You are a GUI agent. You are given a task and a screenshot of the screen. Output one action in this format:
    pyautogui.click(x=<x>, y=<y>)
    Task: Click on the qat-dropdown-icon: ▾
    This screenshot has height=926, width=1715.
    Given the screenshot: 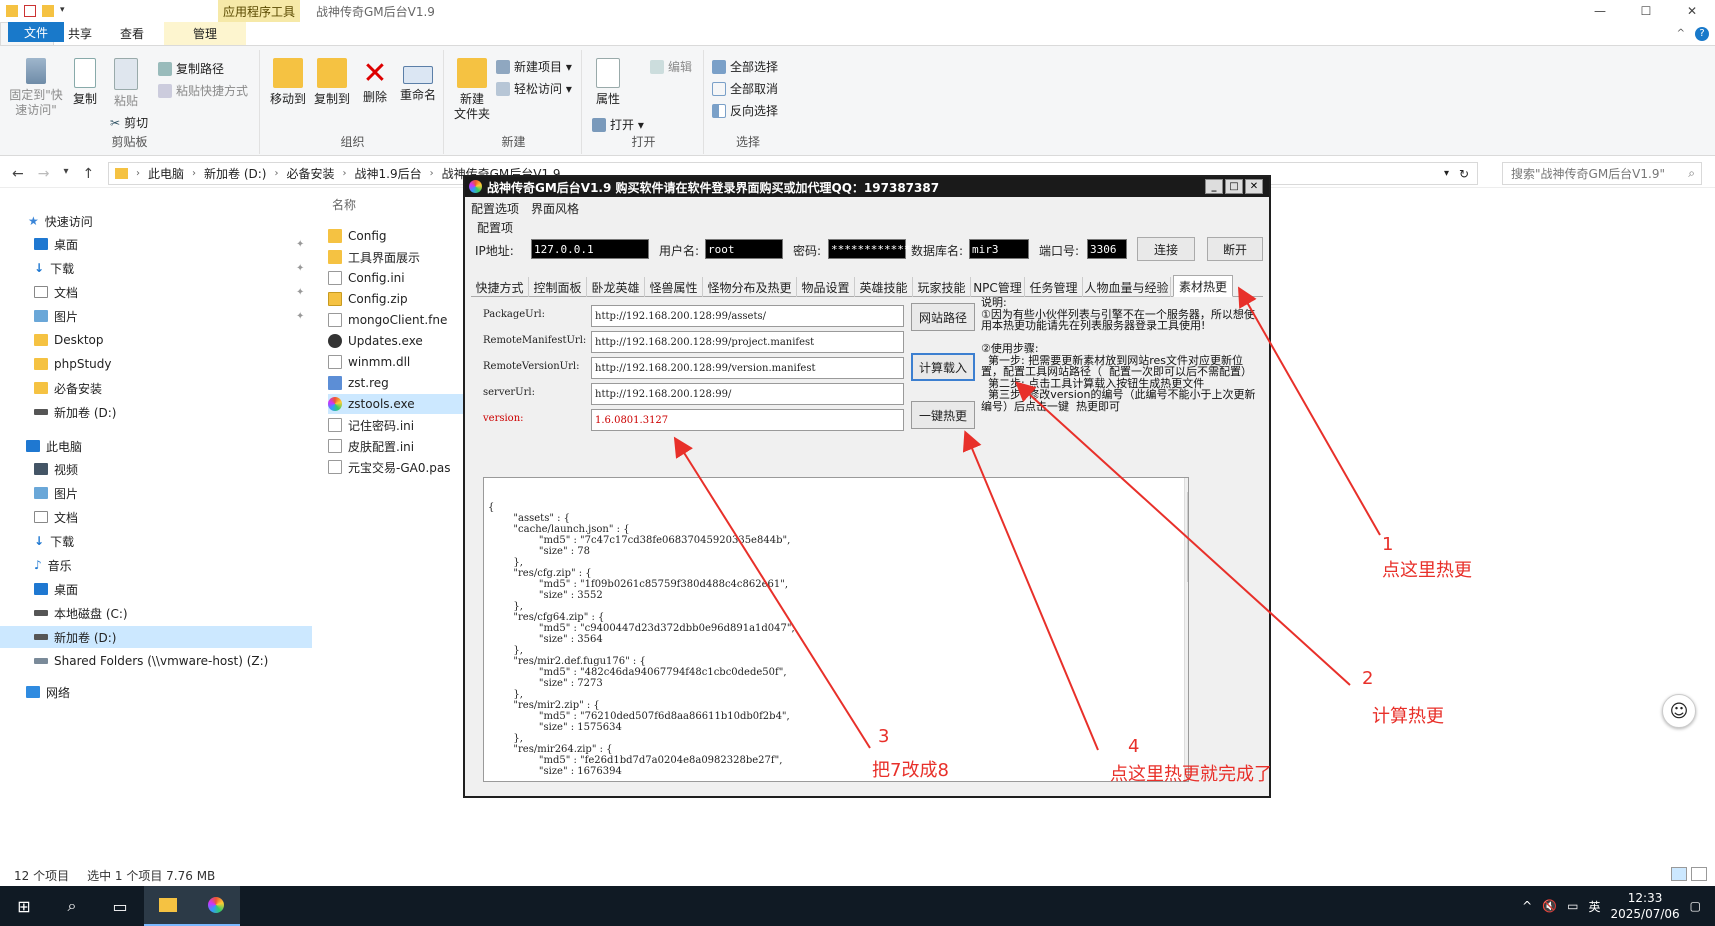 What is the action you would take?
    pyautogui.click(x=64, y=11)
    